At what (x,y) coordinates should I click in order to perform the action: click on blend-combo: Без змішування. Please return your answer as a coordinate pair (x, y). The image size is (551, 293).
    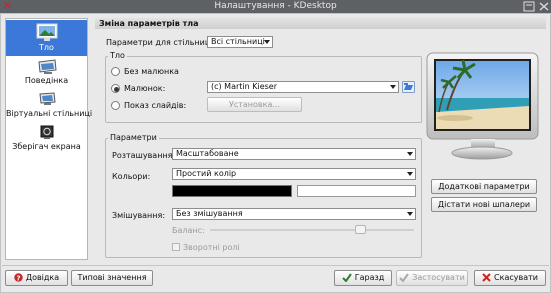
    Looking at the image, I should click on (294, 214).